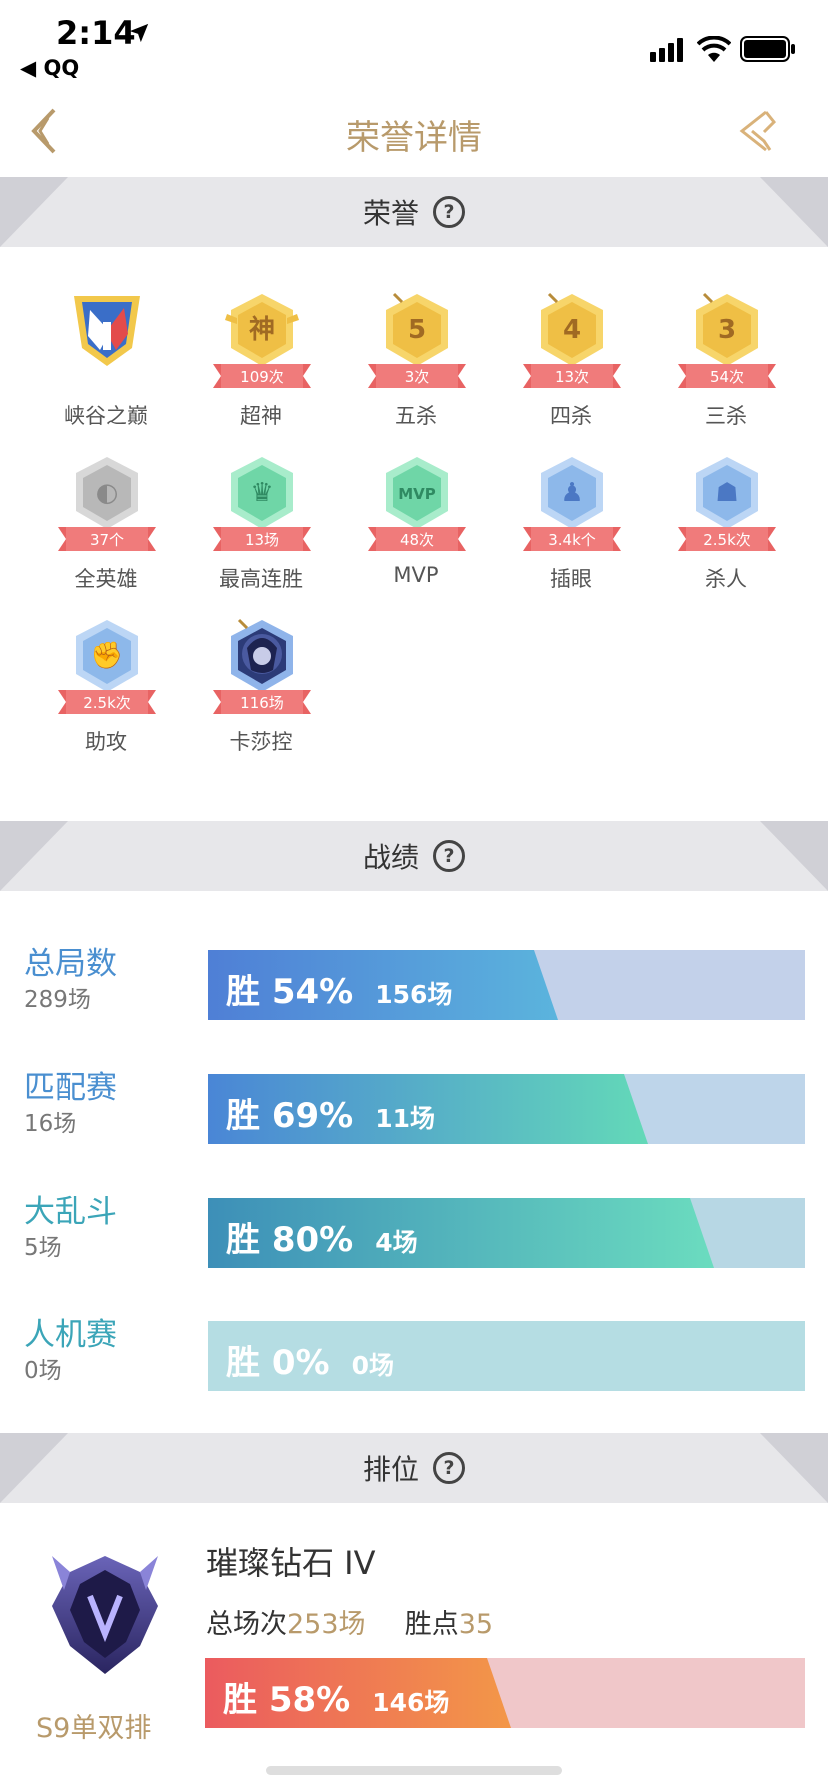 The width and height of the screenshot is (828, 1792). Describe the element at coordinates (322, 1236) in the screenshot. I see `winrate-label: 胜 80% 4场` at that location.